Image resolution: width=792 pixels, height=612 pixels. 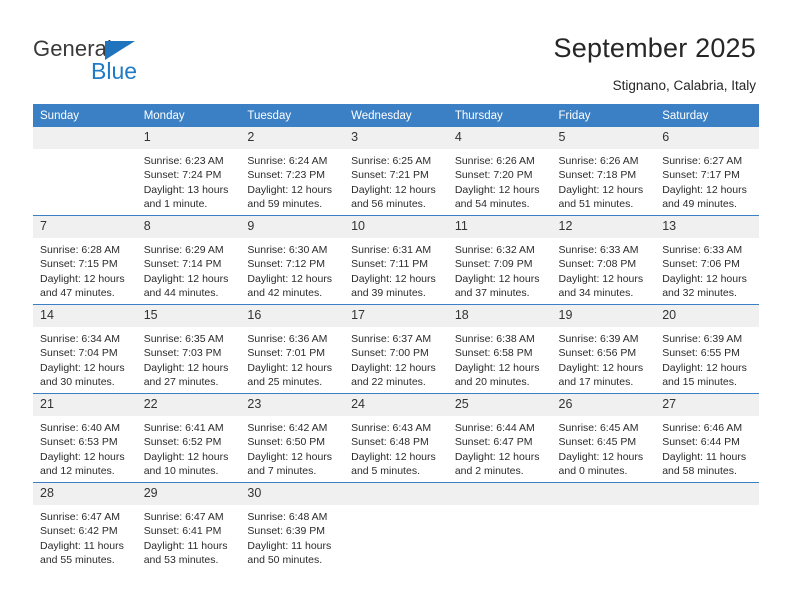 I want to click on day-detail-line: Sunset: 7:12 PM, so click(x=286, y=264).